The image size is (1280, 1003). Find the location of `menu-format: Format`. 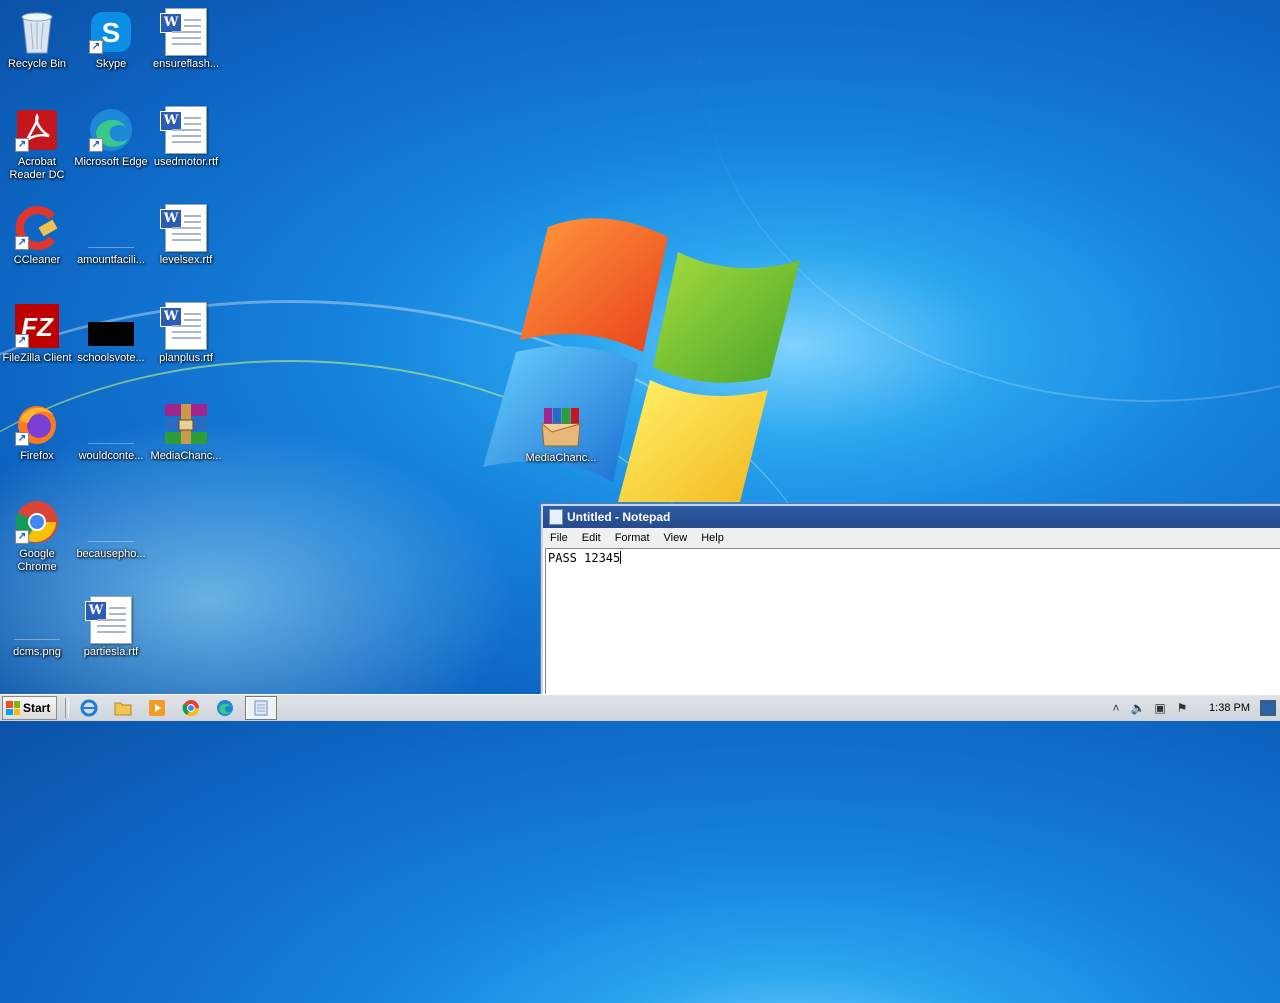

menu-format: Format is located at coordinates (632, 538).